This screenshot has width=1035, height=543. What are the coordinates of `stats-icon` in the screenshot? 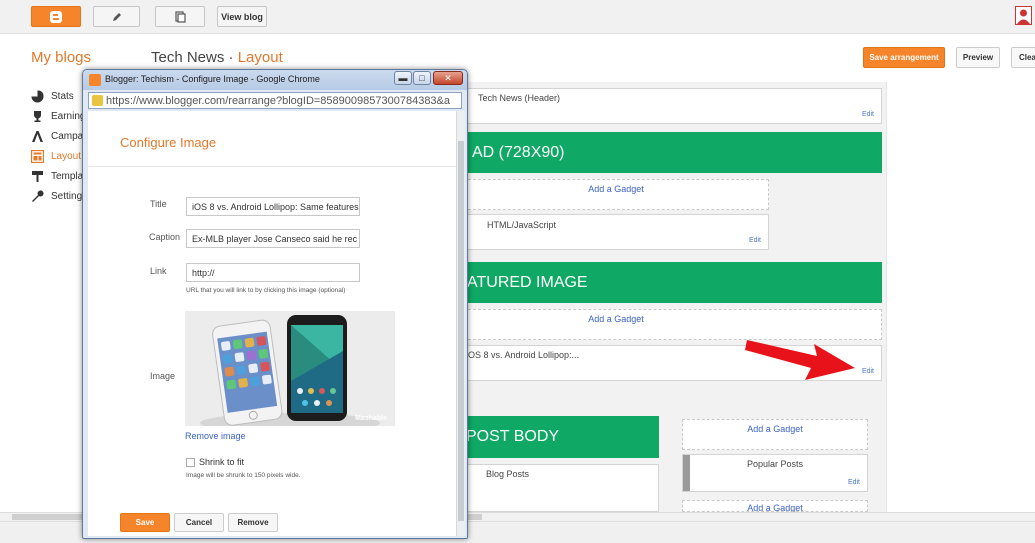 It's located at (37, 96).